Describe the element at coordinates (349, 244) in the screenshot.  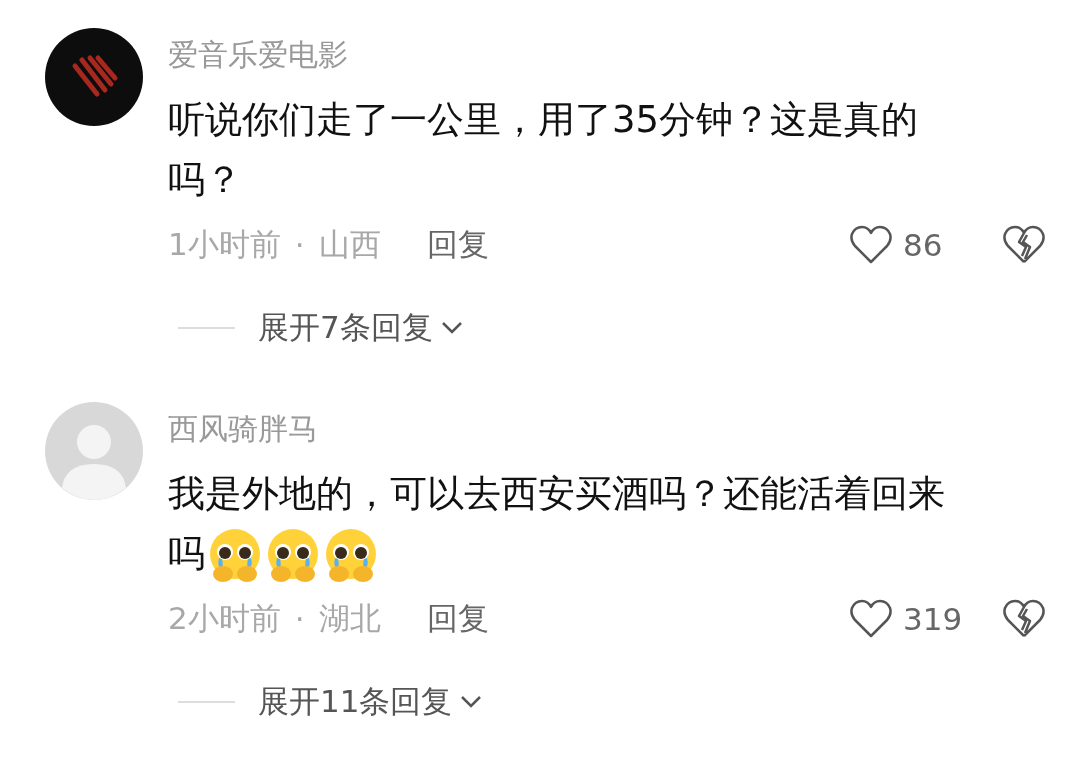
I see `location: 山西` at that location.